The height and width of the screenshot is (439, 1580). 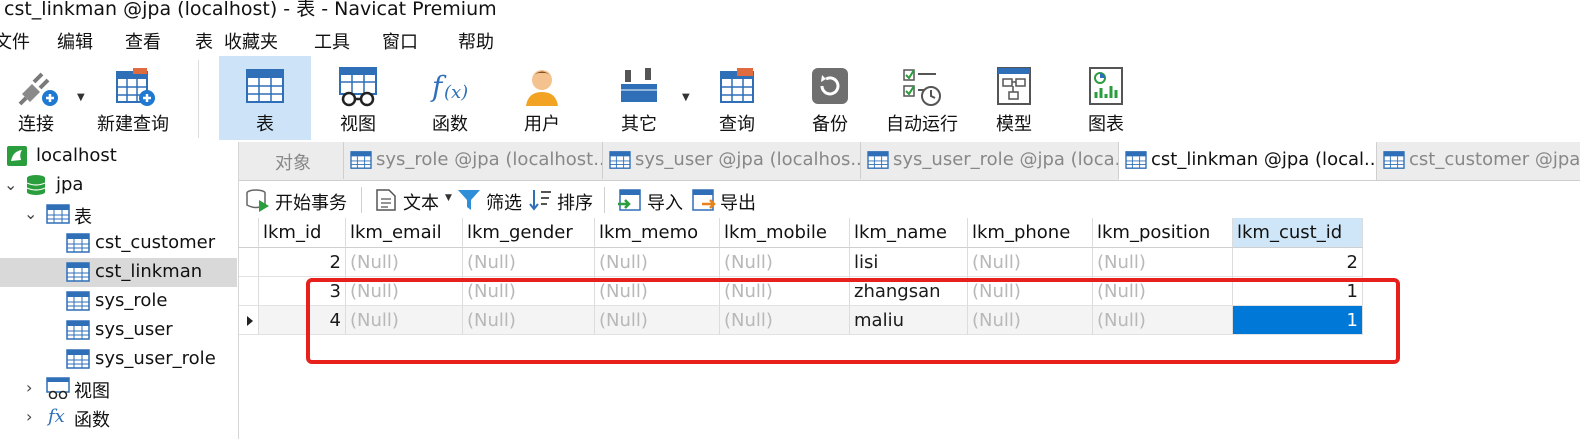 I want to click on cell-lkm-id: 3, so click(x=302, y=291).